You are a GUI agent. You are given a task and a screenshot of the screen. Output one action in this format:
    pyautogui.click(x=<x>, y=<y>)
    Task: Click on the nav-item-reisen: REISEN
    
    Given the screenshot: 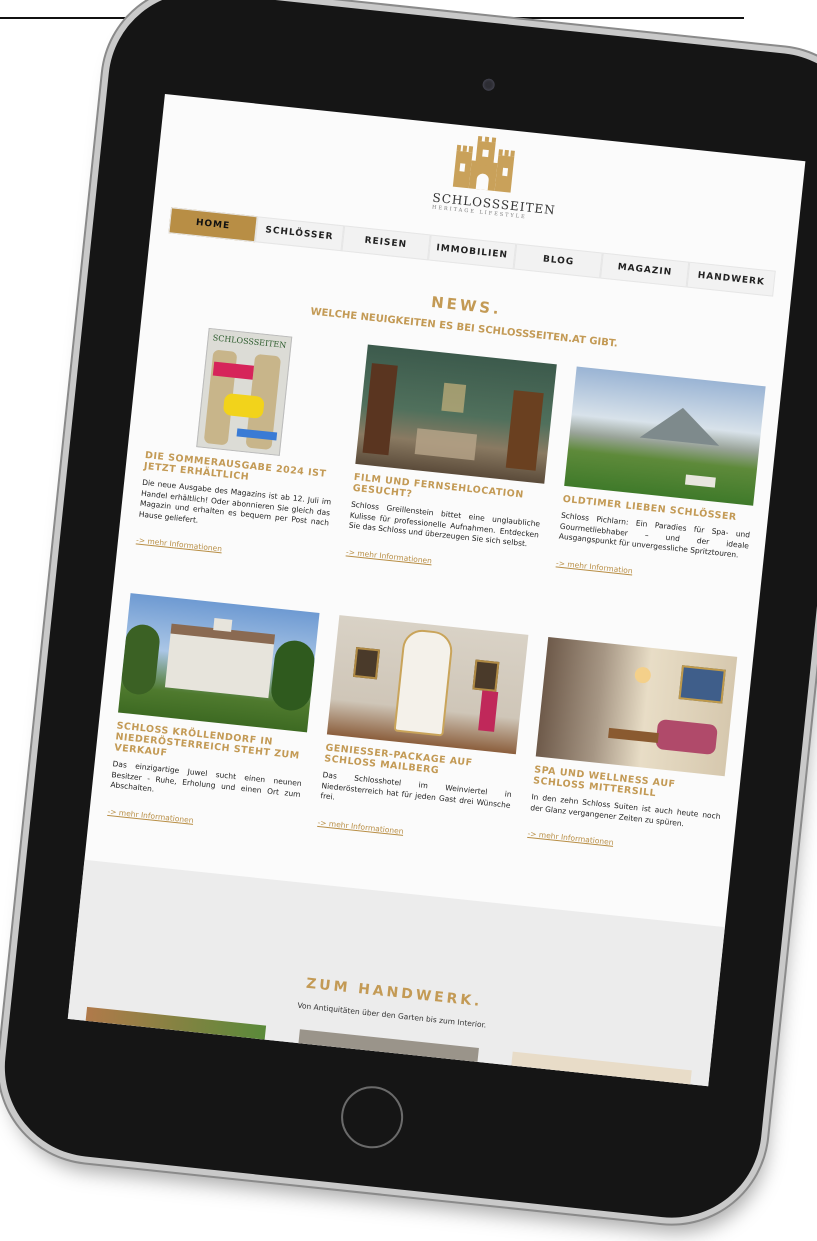 What is the action you would take?
    pyautogui.click(x=386, y=243)
    